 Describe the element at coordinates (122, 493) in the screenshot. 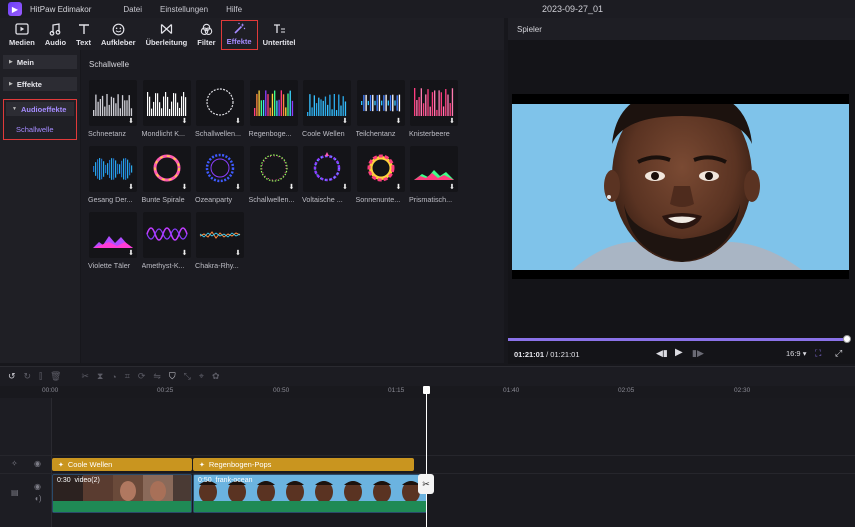

I see `video-clip: 0:30 video(2)` at that location.